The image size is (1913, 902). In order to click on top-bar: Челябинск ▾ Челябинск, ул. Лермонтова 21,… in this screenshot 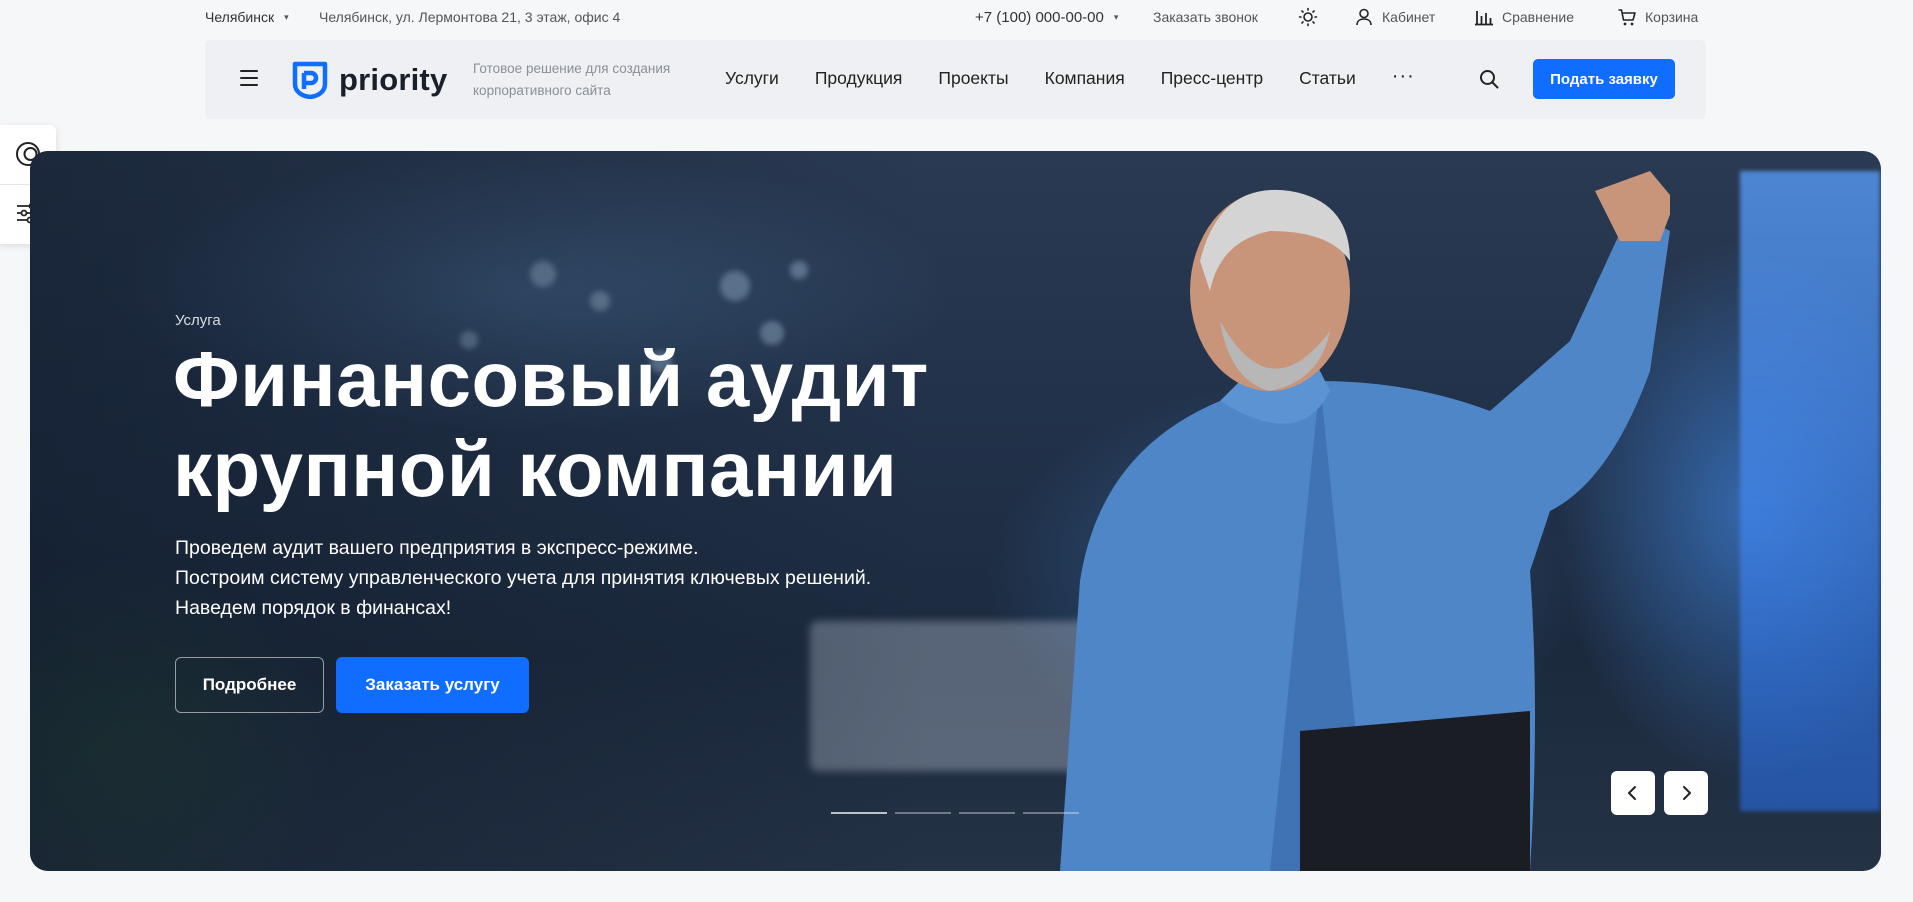, I will do `click(956, 18)`.